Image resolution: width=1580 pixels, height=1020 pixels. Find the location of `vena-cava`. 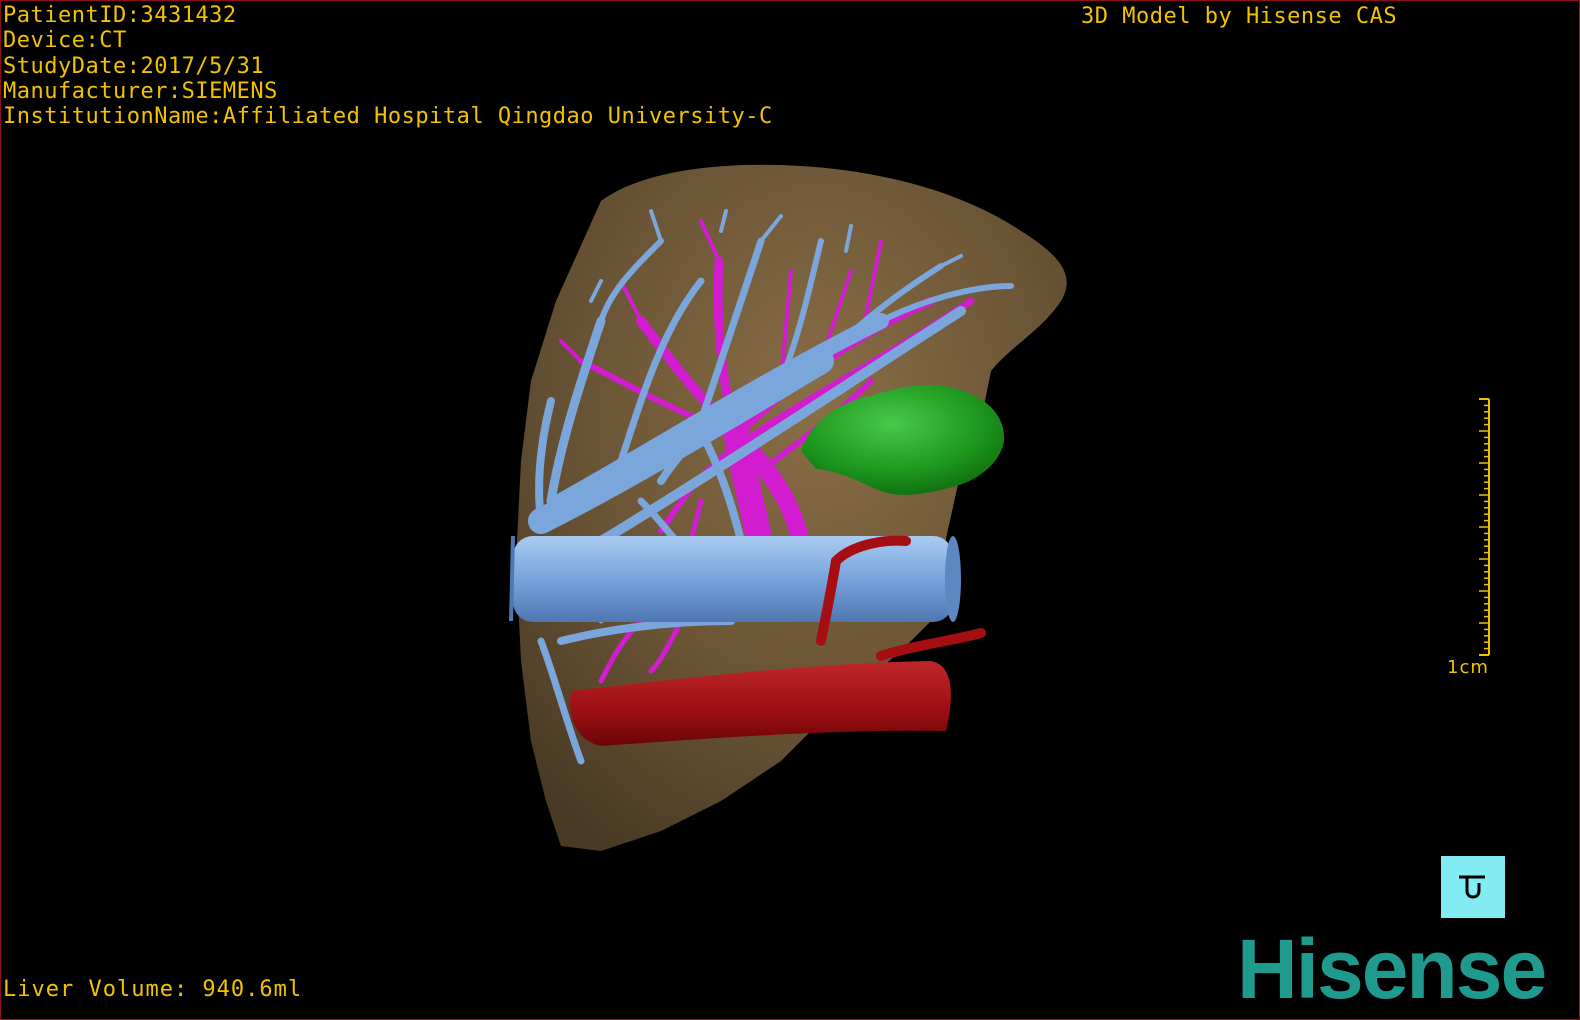

vena-cava is located at coordinates (735, 578).